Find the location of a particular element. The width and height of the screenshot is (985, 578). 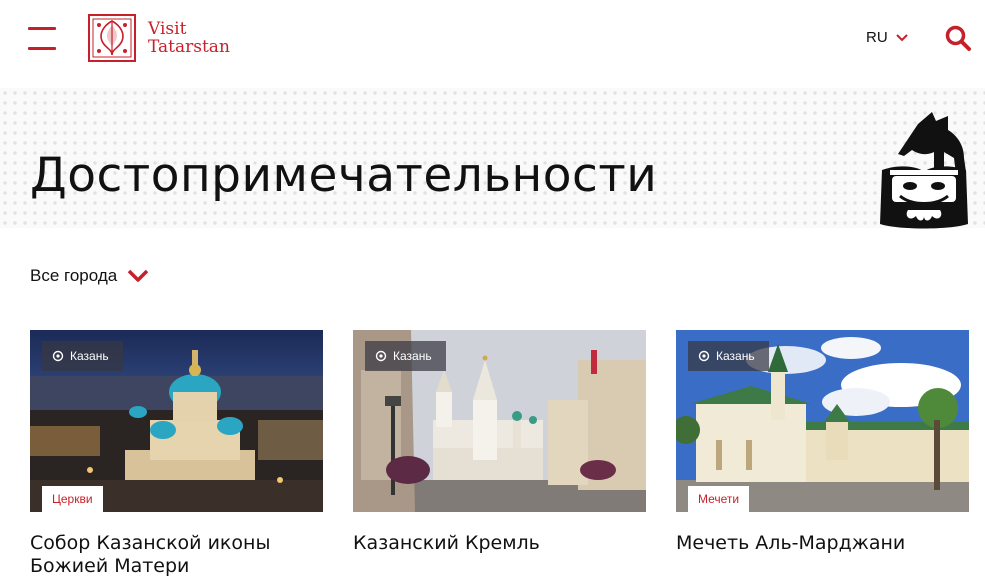

search-icon is located at coordinates (958, 38).